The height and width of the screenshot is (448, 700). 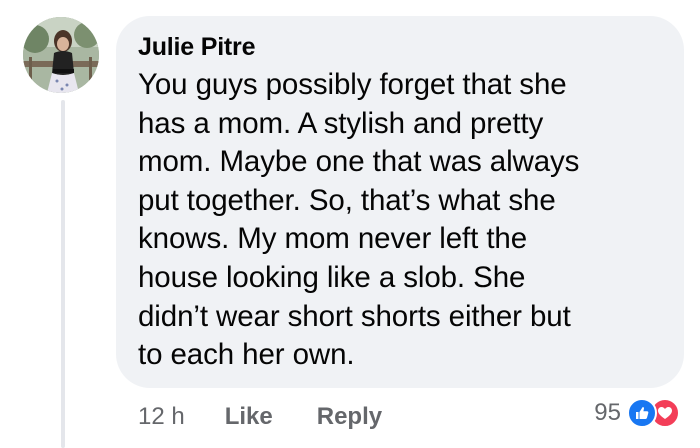 What do you see at coordinates (347, 200) in the screenshot?
I see `comment-line: put together. So, that’s what she` at bounding box center [347, 200].